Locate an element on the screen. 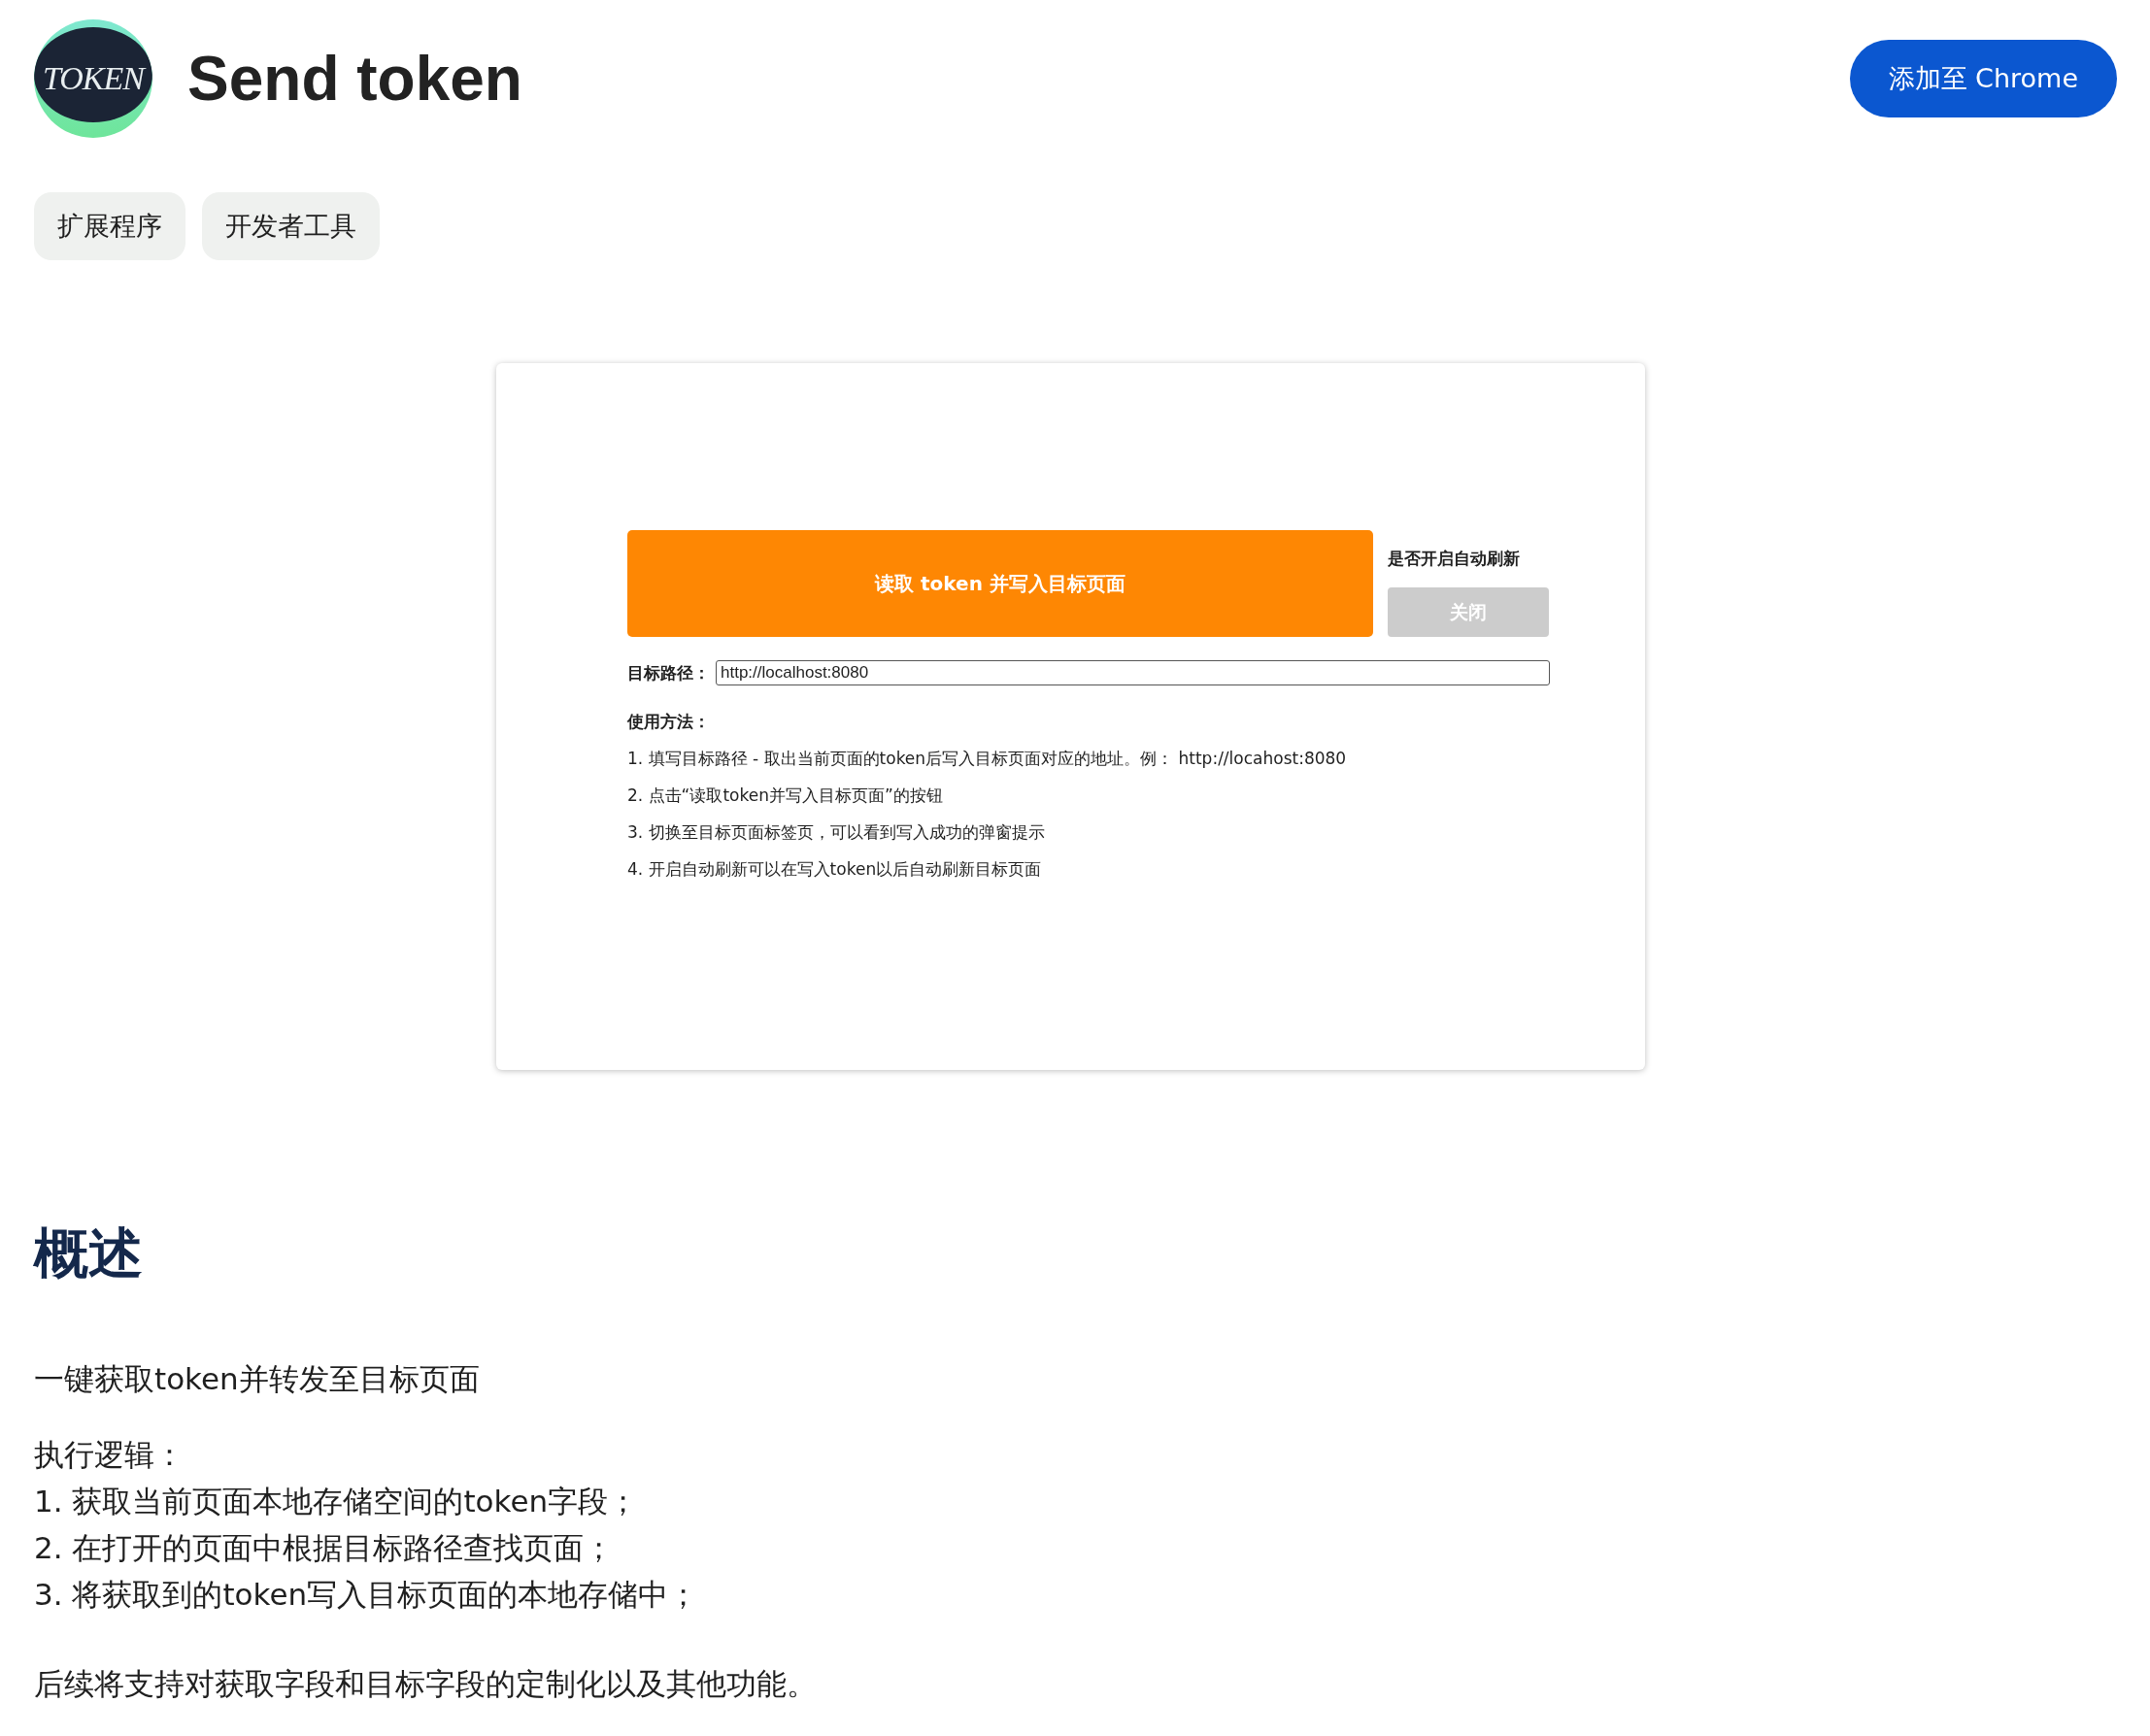 This screenshot has height=1736, width=2150. category-chip: 开发者工具 is located at coordinates (291, 226).